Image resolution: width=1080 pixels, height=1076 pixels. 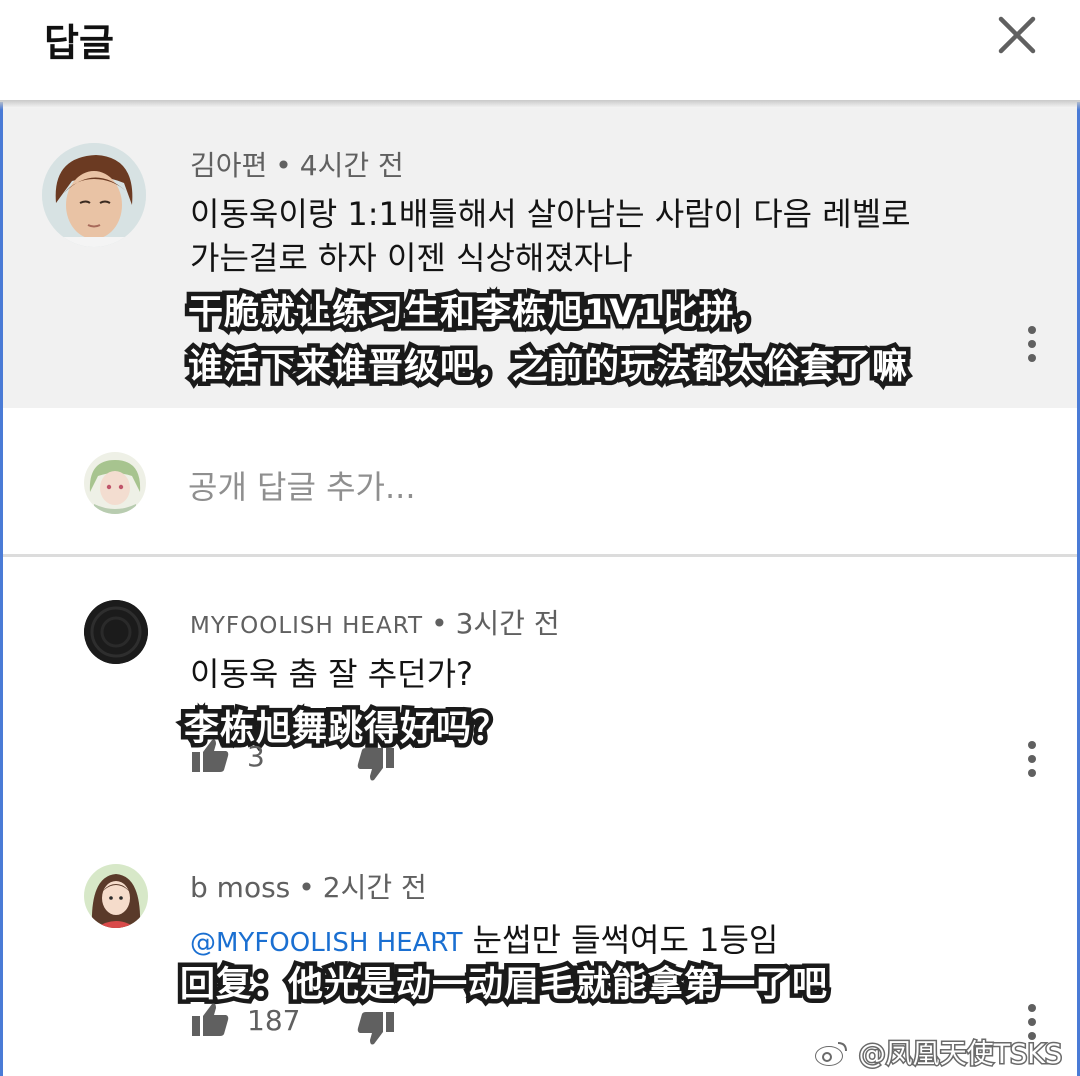 What do you see at coordinates (228, 165) in the screenshot?
I see `author-name: 김아편` at bounding box center [228, 165].